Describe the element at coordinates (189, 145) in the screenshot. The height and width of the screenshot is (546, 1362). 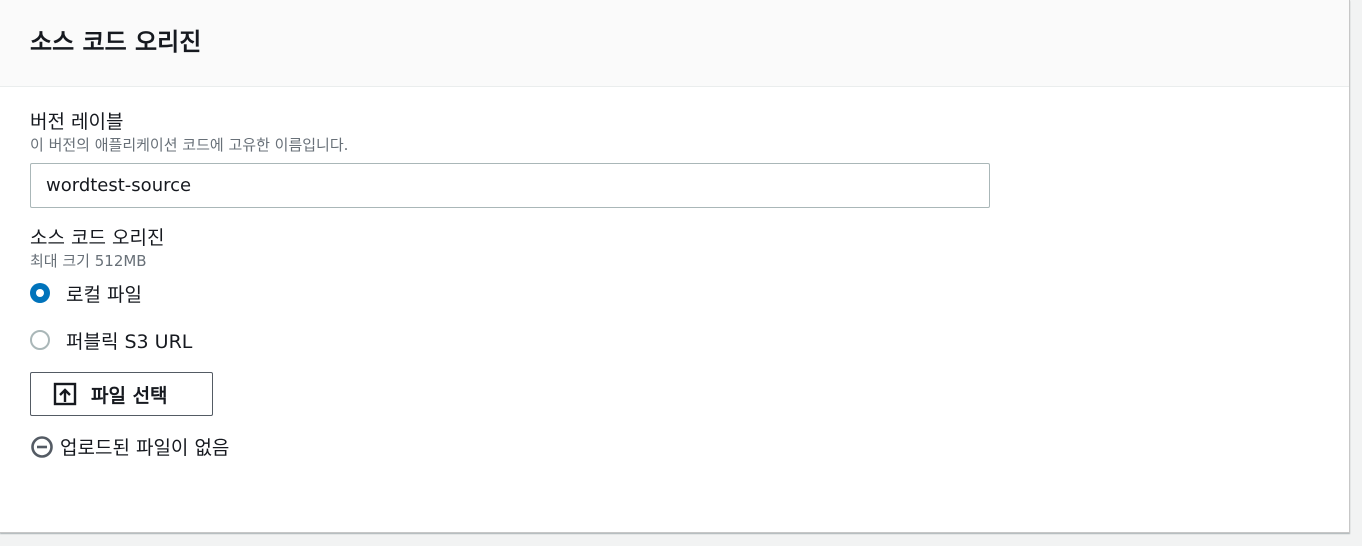
I see `version-label-description: 이 버전의 애플리케이션 코드에 고유한 이름입니다.` at that location.